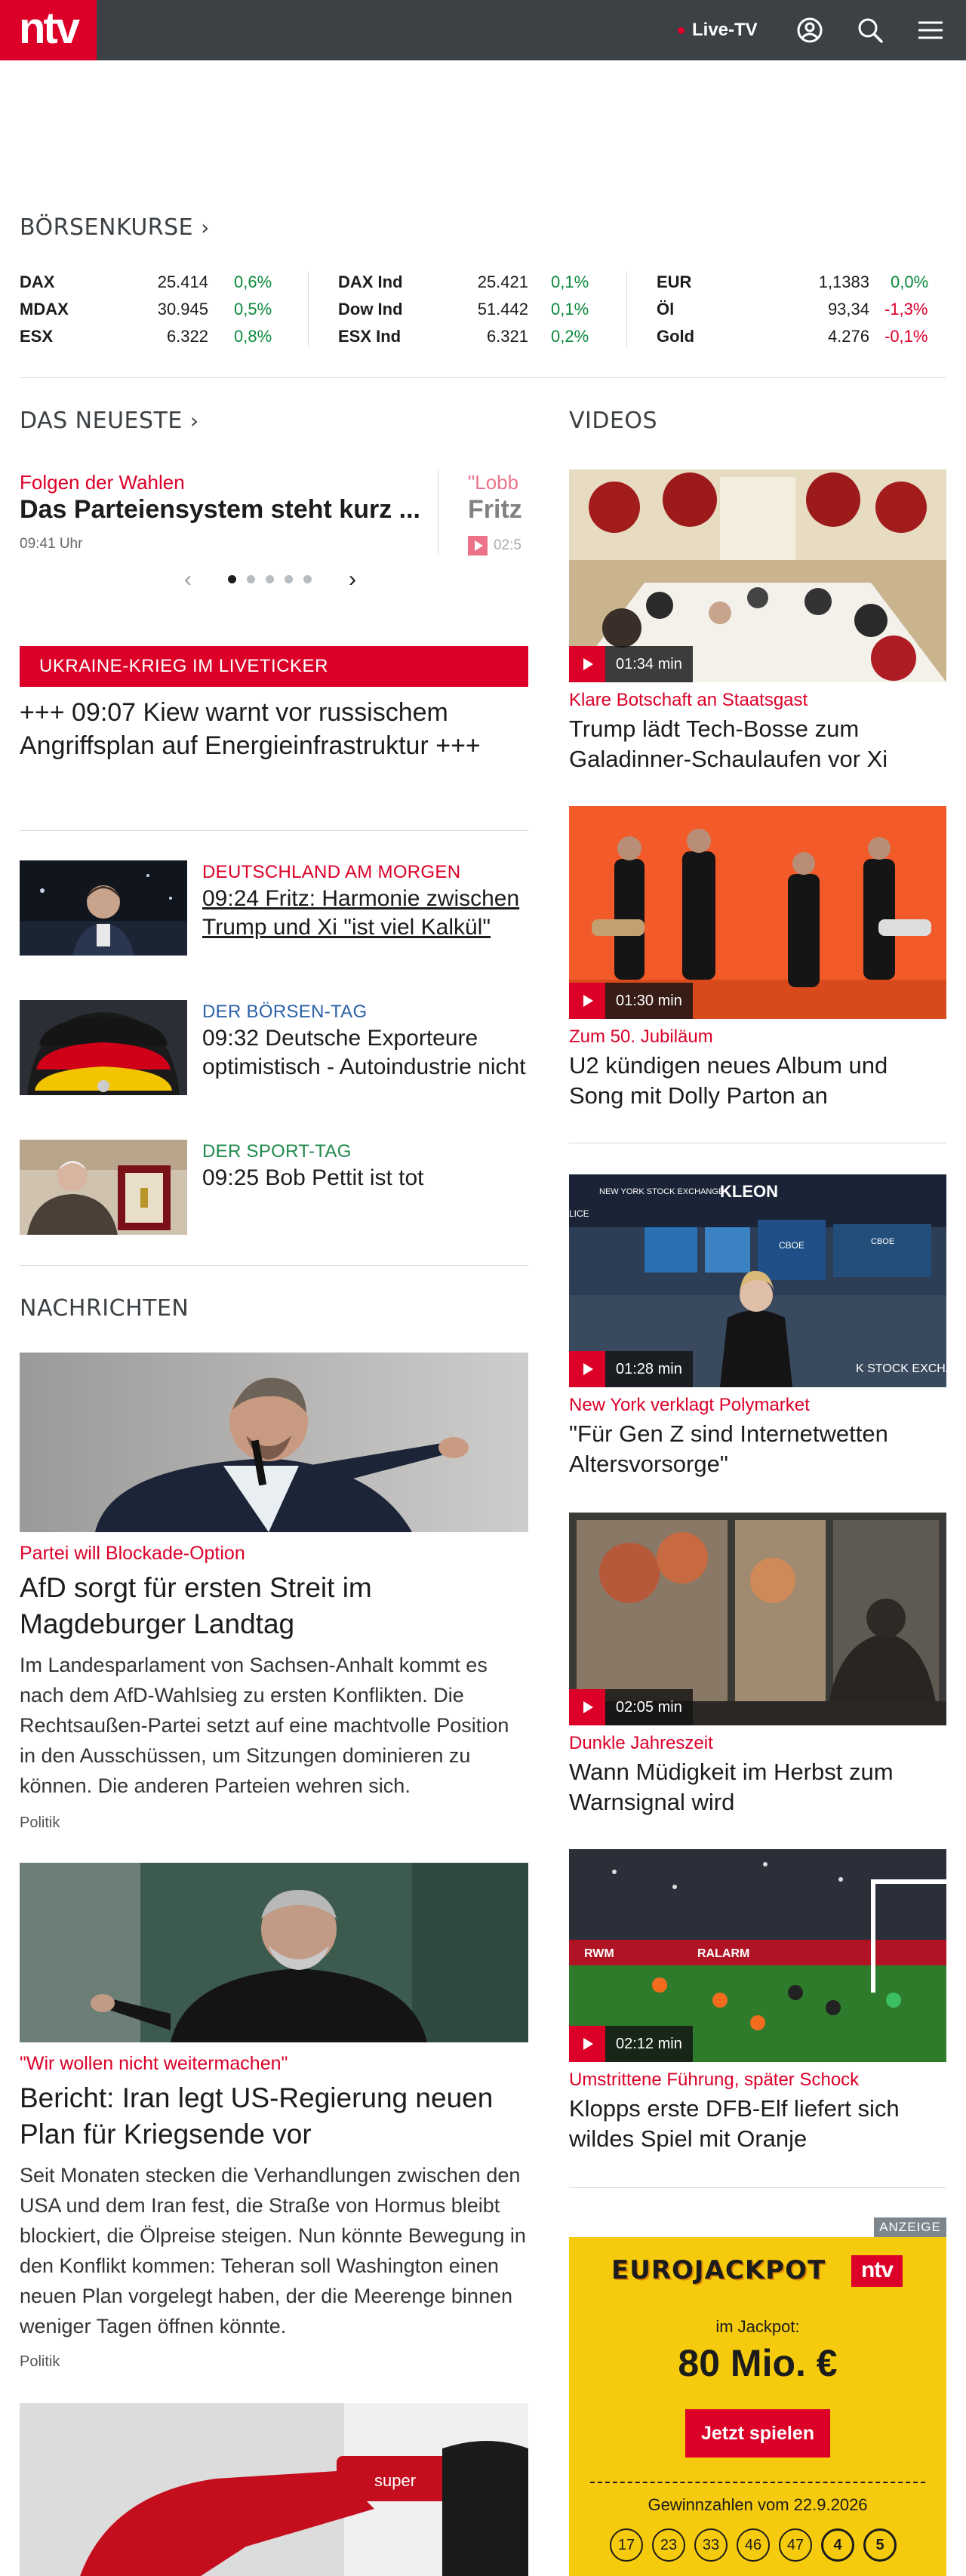  What do you see at coordinates (901, 1368) in the screenshot?
I see `stock-exchange-wall: K STOCK EXCHANGE` at bounding box center [901, 1368].